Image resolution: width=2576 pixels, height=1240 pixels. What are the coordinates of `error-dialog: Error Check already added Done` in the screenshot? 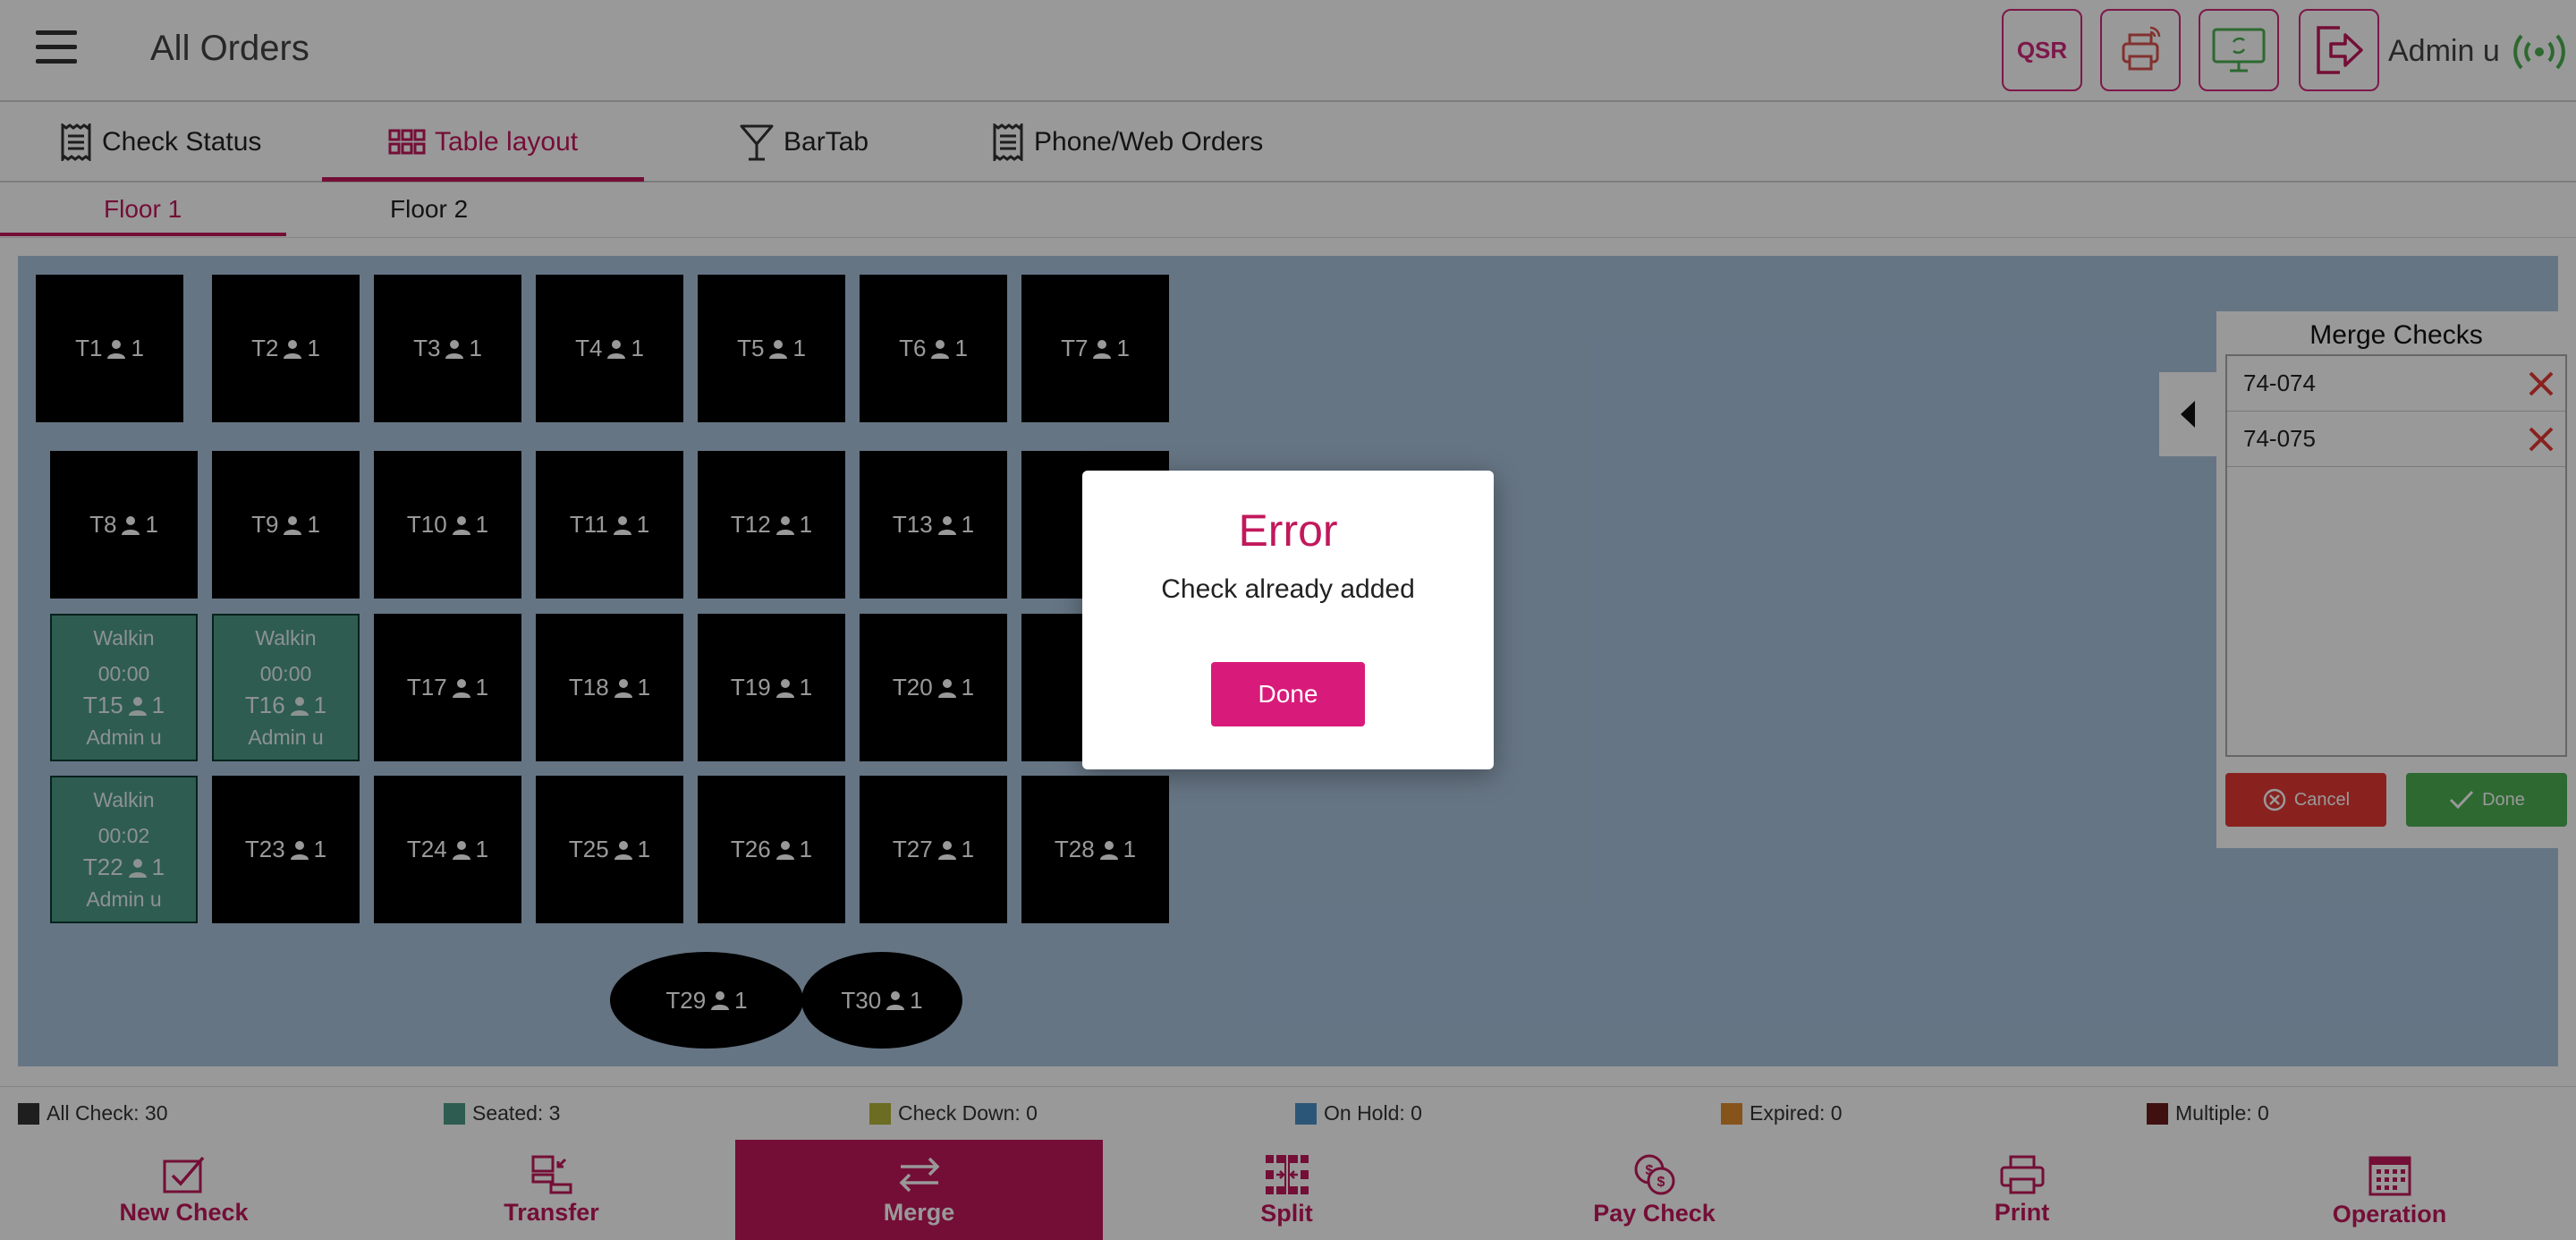 It's located at (1288, 620).